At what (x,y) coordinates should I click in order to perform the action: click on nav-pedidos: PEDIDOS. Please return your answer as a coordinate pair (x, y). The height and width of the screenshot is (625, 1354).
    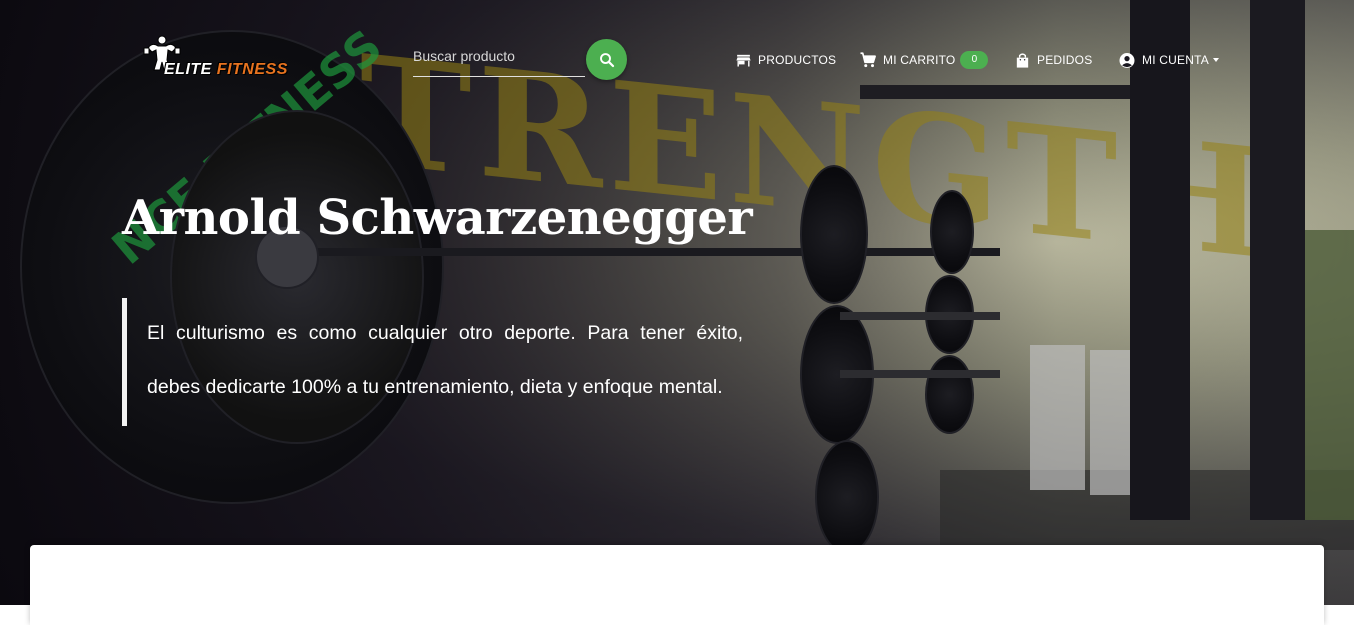
    Looking at the image, I should click on (1052, 60).